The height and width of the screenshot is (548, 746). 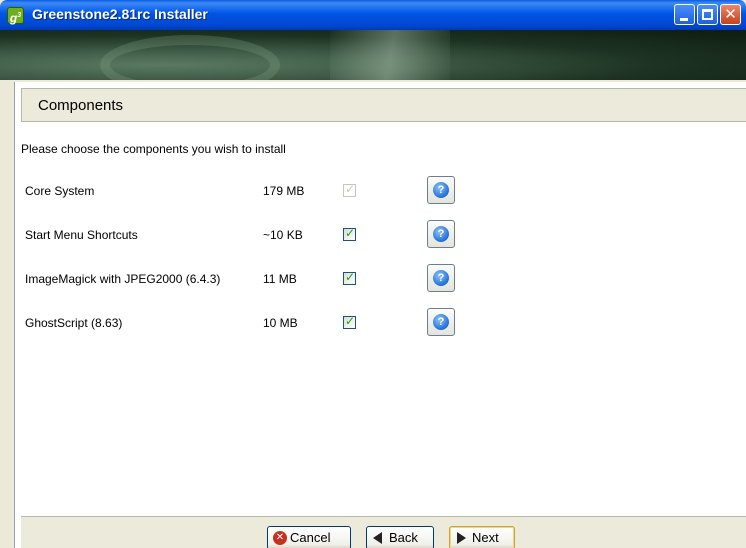 What do you see at coordinates (377, 538) in the screenshot?
I see `back-arrow-icon` at bounding box center [377, 538].